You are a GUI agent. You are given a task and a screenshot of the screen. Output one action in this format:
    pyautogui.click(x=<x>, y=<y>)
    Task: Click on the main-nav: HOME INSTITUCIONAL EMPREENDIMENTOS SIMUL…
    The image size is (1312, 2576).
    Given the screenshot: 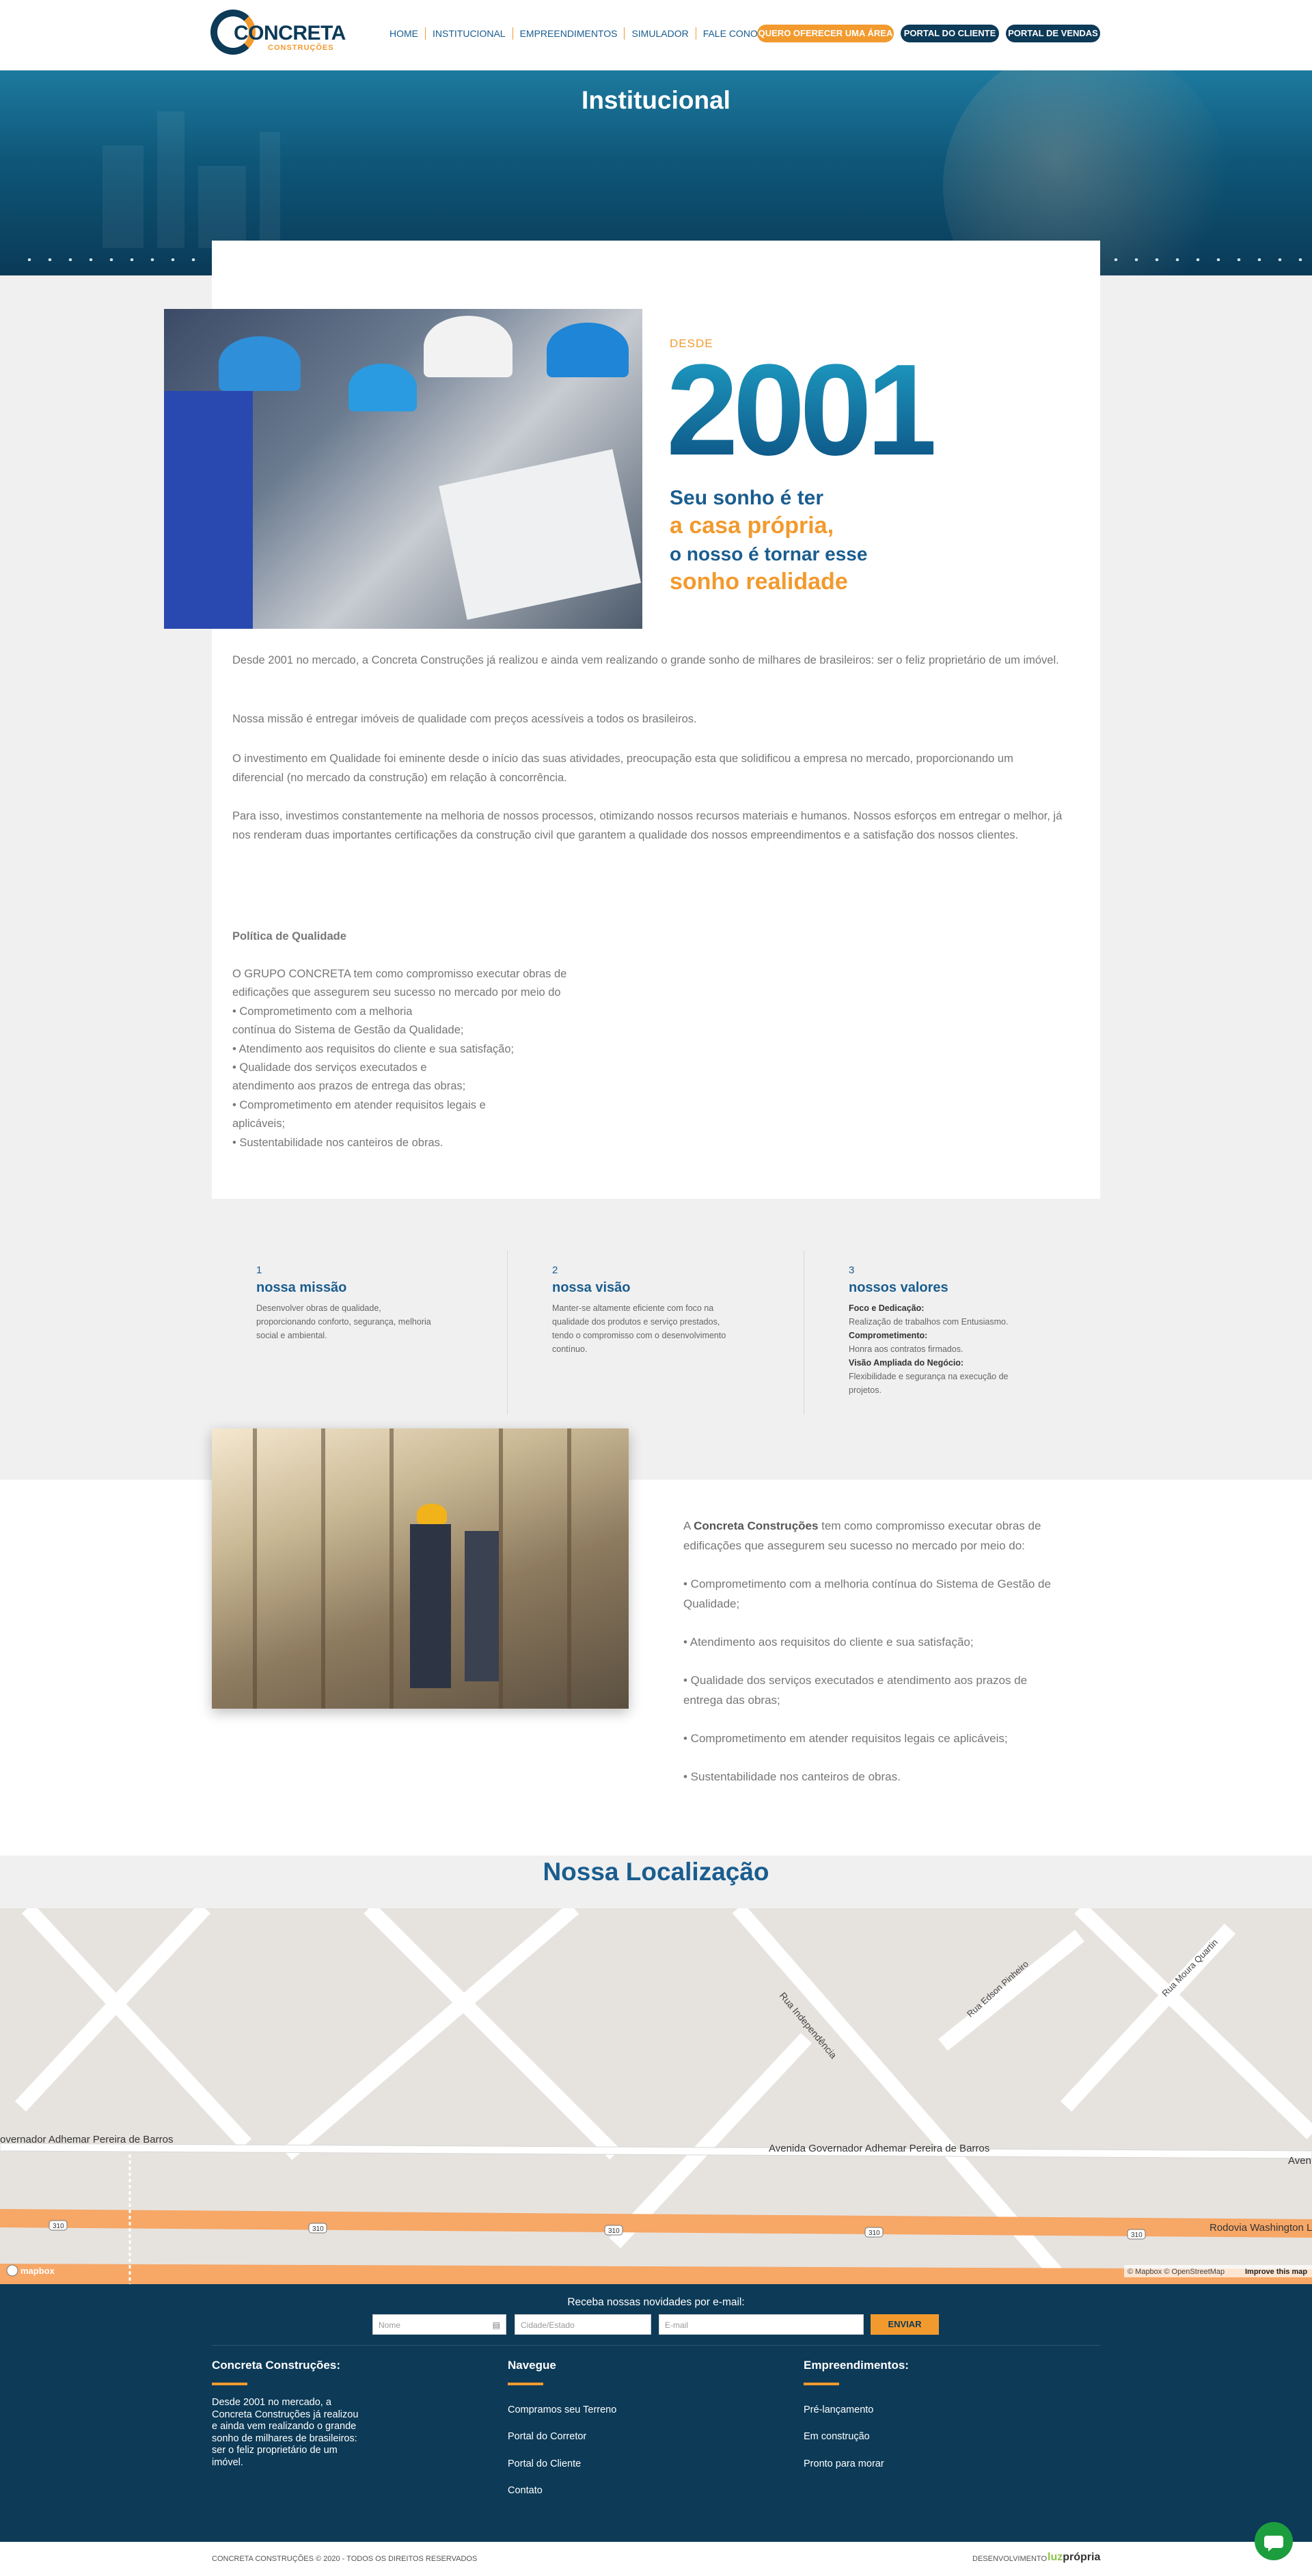 What is the action you would take?
    pyautogui.click(x=584, y=34)
    